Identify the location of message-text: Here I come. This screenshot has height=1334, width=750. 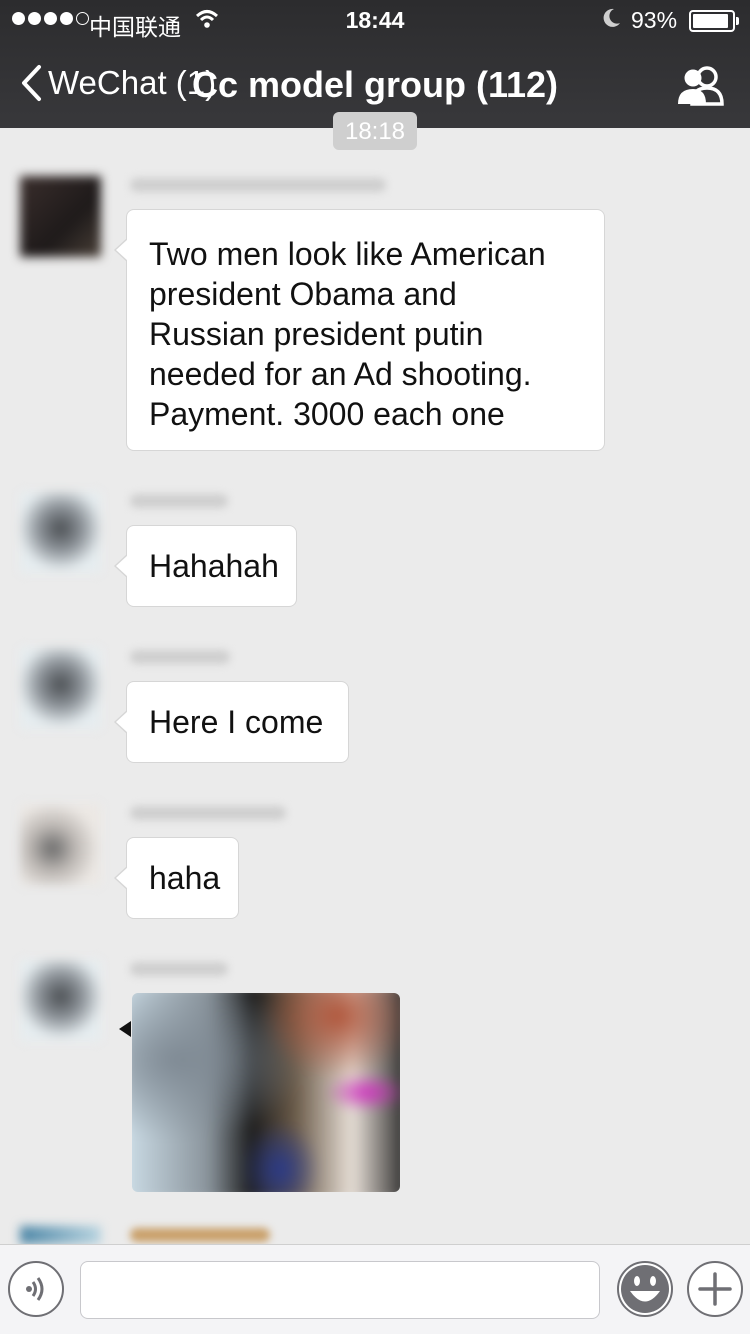
(236, 722).